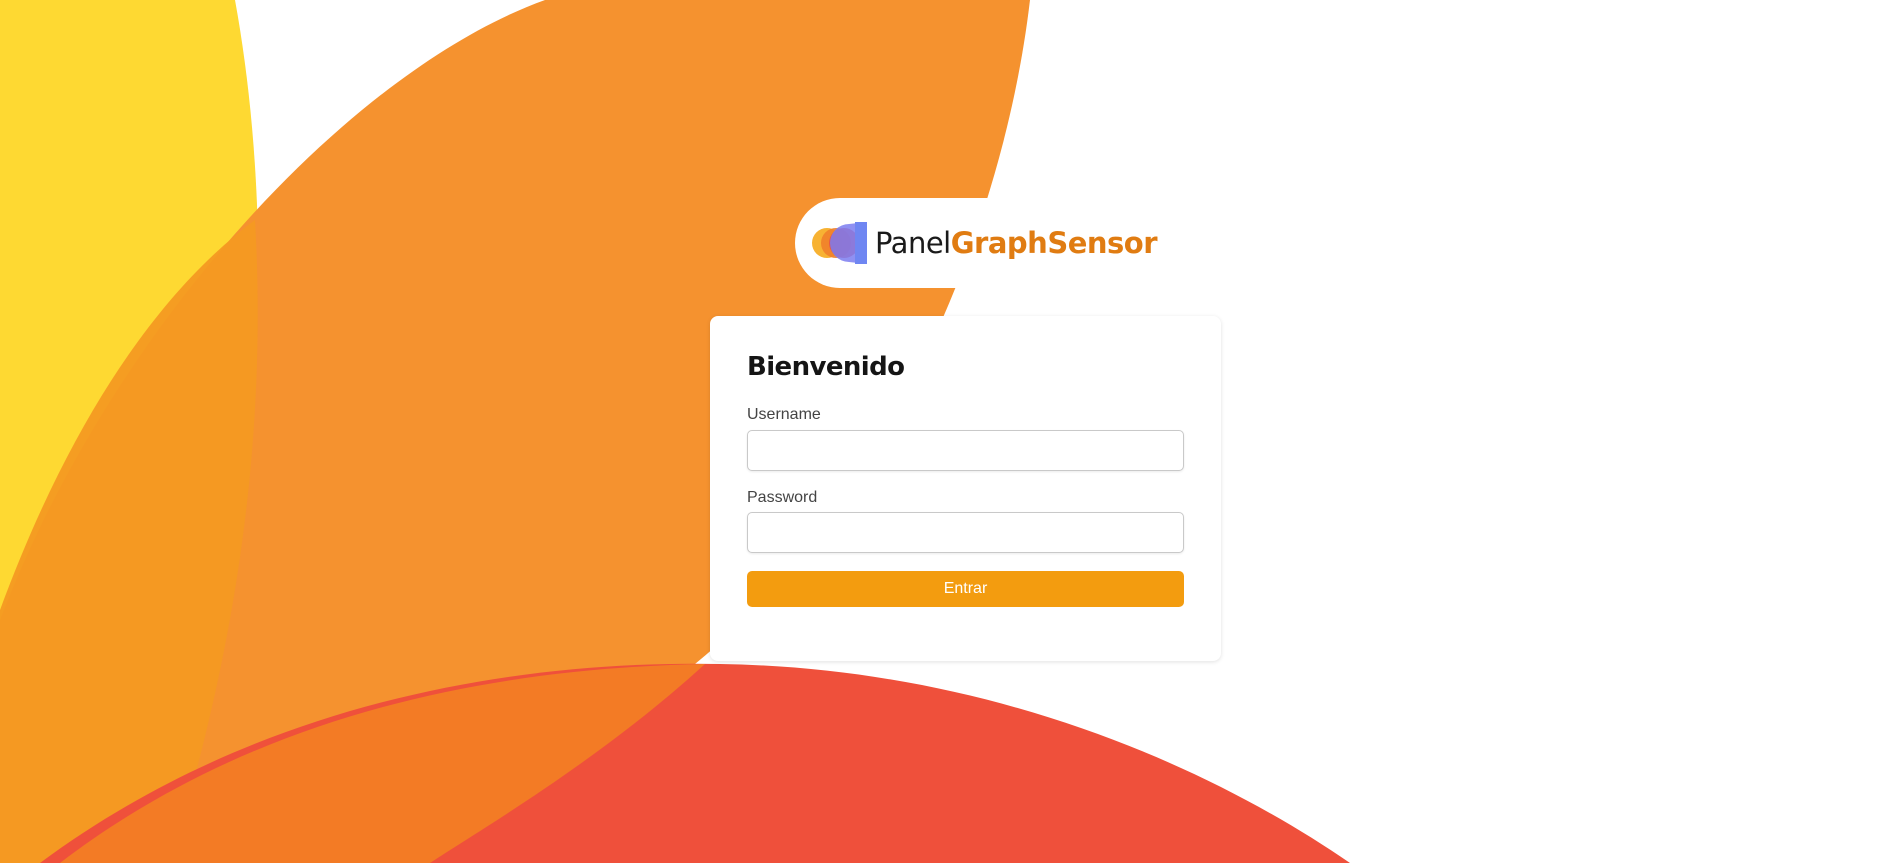 This screenshot has height=863, width=1904. Describe the element at coordinates (965, 450) in the screenshot. I see `username-input` at that location.